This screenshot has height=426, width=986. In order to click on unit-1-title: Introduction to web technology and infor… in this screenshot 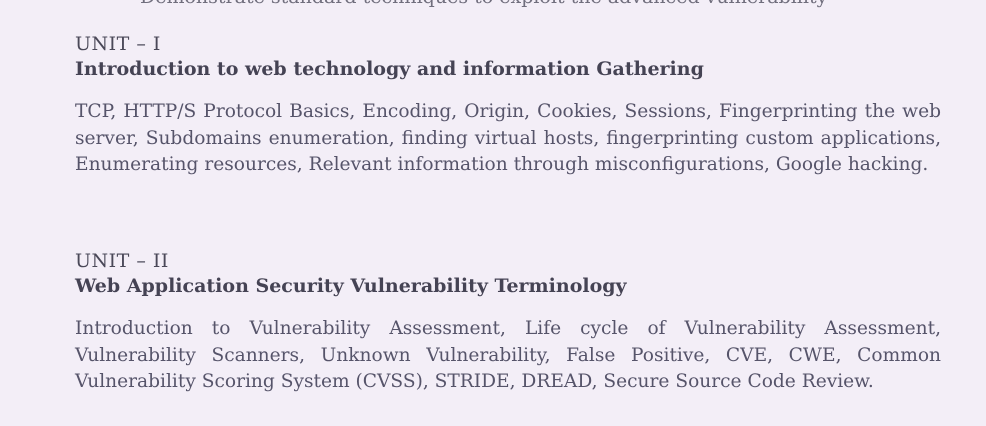, I will do `click(389, 69)`.